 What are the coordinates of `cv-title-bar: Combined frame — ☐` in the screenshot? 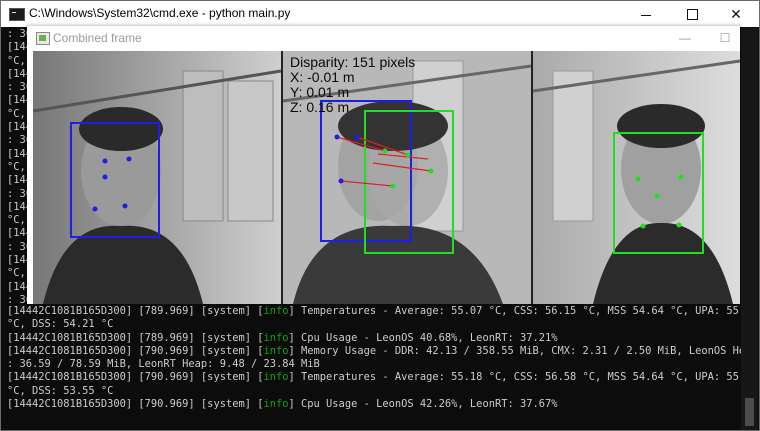 It's located at (383, 38).